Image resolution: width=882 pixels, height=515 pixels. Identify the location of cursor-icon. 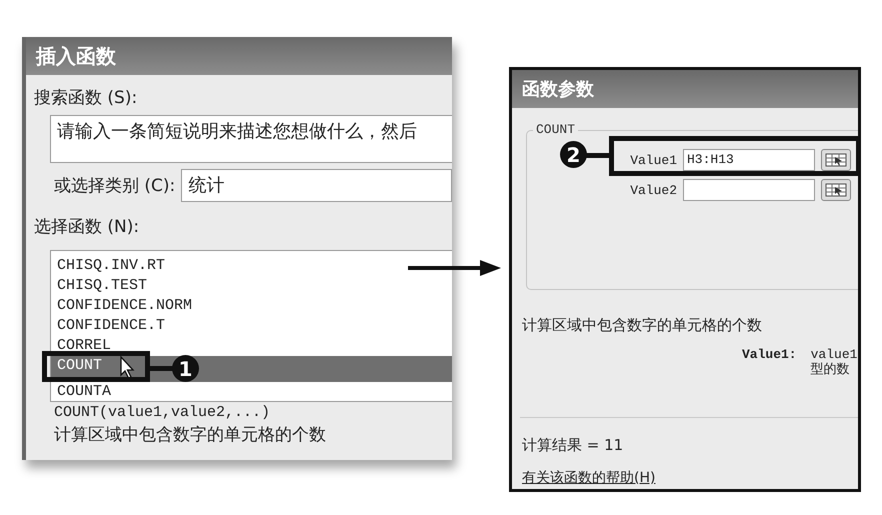
(128, 368).